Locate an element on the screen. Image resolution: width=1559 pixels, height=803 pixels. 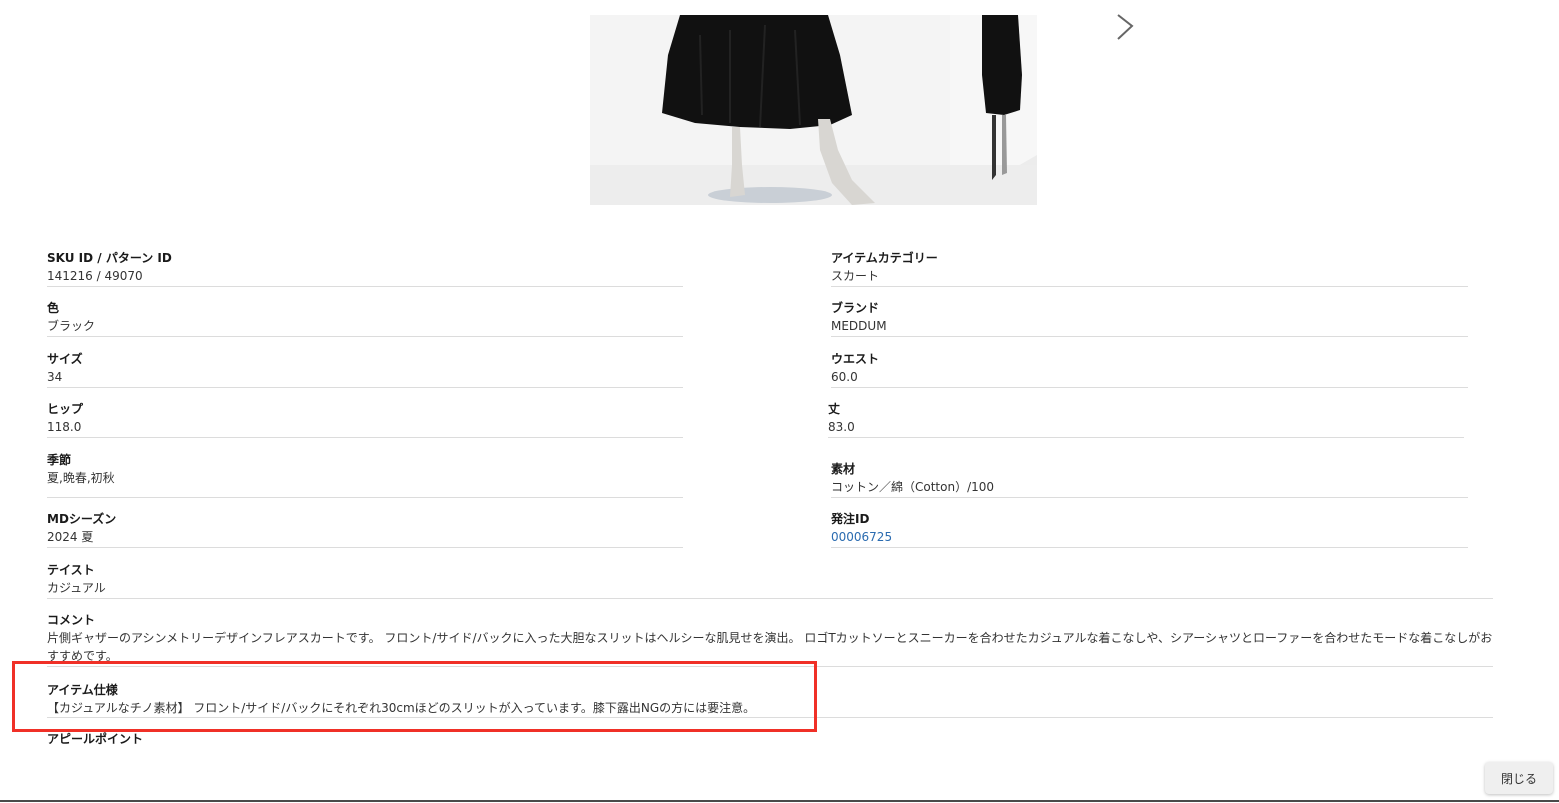
field-sku: SKU ID / パターン ID 141216 / 49070 is located at coordinates (365, 268).